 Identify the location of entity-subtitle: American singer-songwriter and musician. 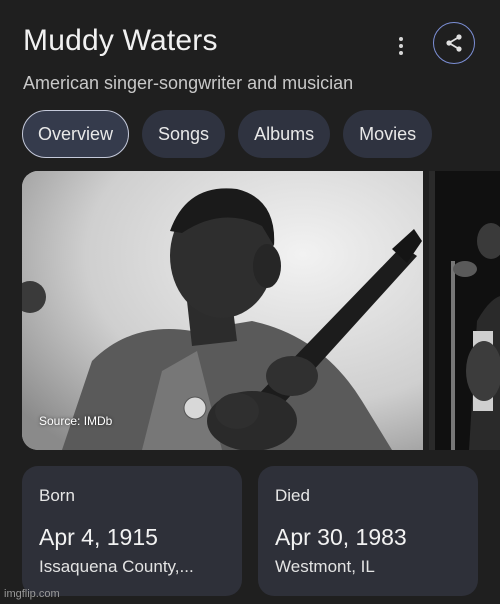
(188, 83).